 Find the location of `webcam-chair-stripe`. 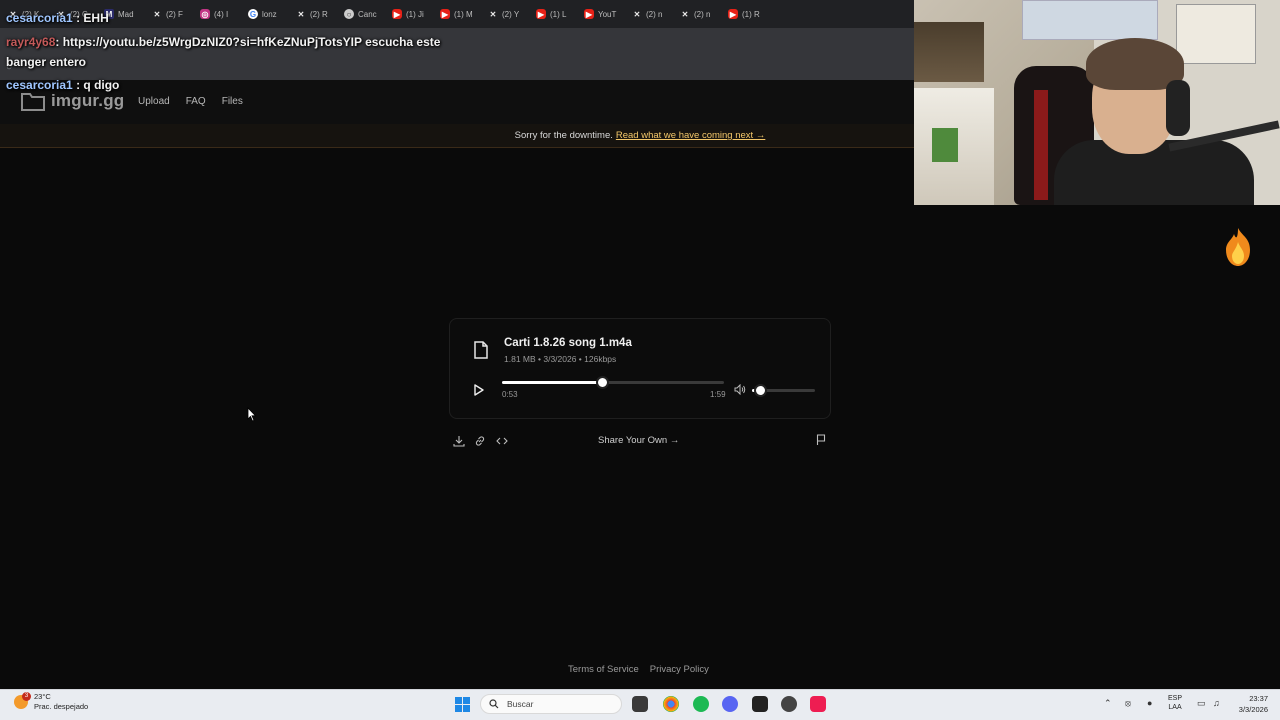

webcam-chair-stripe is located at coordinates (1041, 145).